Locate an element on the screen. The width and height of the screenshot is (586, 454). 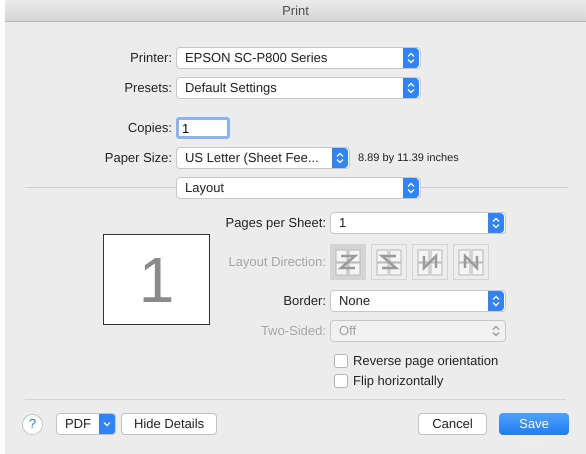
option-label: Pages per Sheet: is located at coordinates (275, 223).